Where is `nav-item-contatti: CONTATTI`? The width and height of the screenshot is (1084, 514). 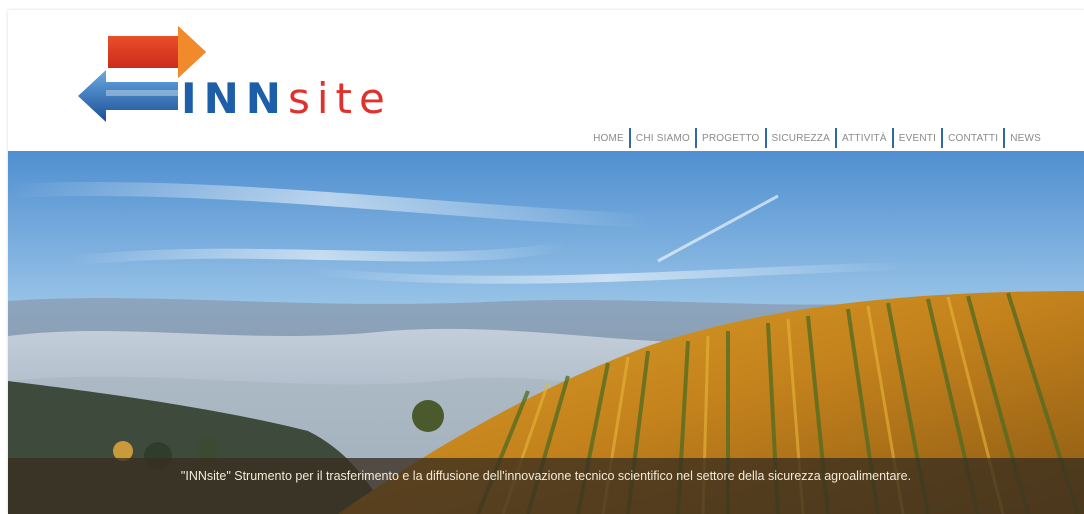 nav-item-contatti: CONTATTI is located at coordinates (973, 138).